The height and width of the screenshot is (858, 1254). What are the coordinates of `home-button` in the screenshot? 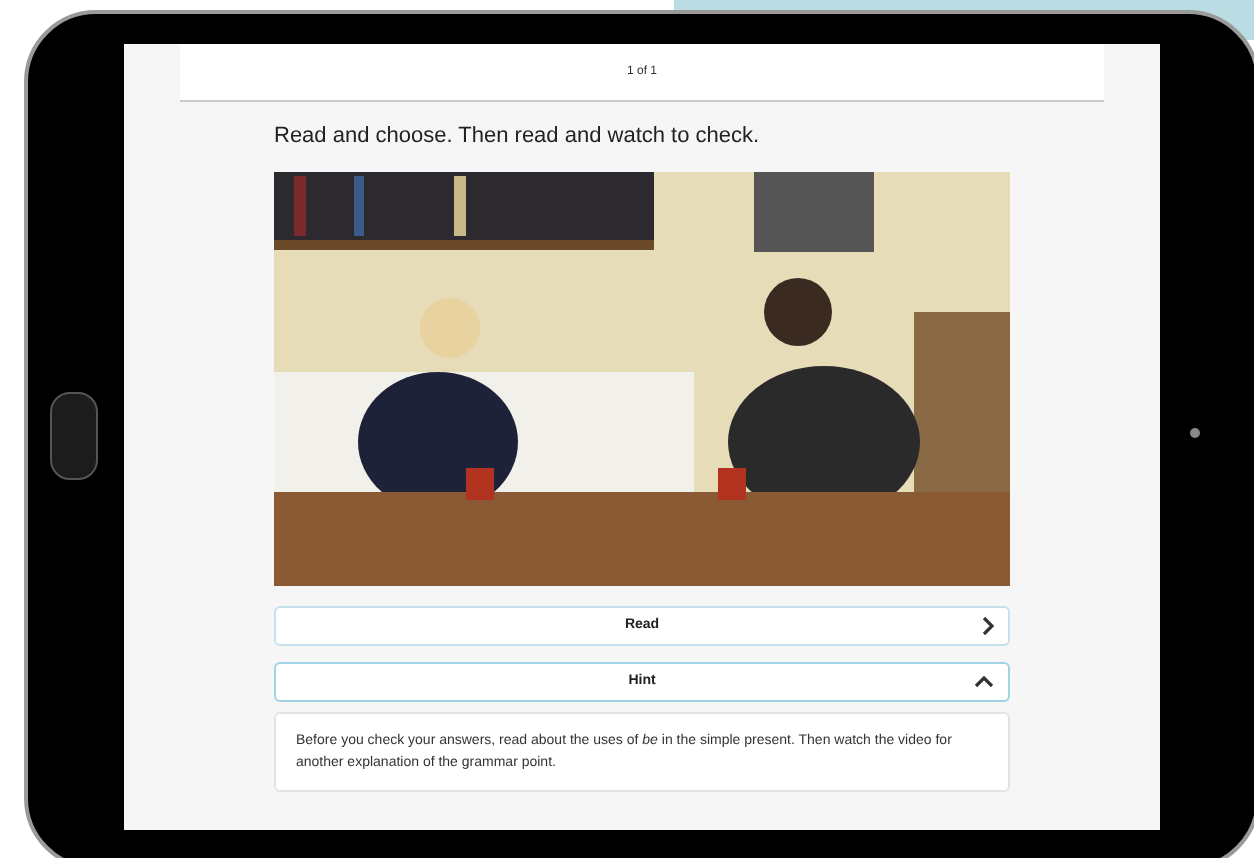 It's located at (74, 436).